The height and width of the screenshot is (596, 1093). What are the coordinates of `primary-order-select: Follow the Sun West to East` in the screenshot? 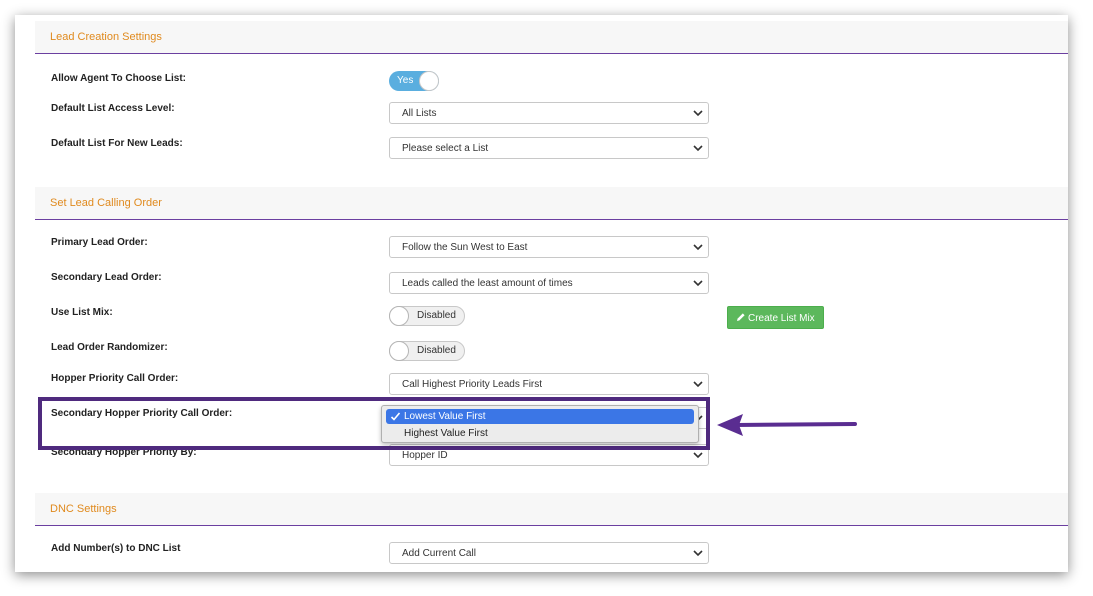 It's located at (549, 247).